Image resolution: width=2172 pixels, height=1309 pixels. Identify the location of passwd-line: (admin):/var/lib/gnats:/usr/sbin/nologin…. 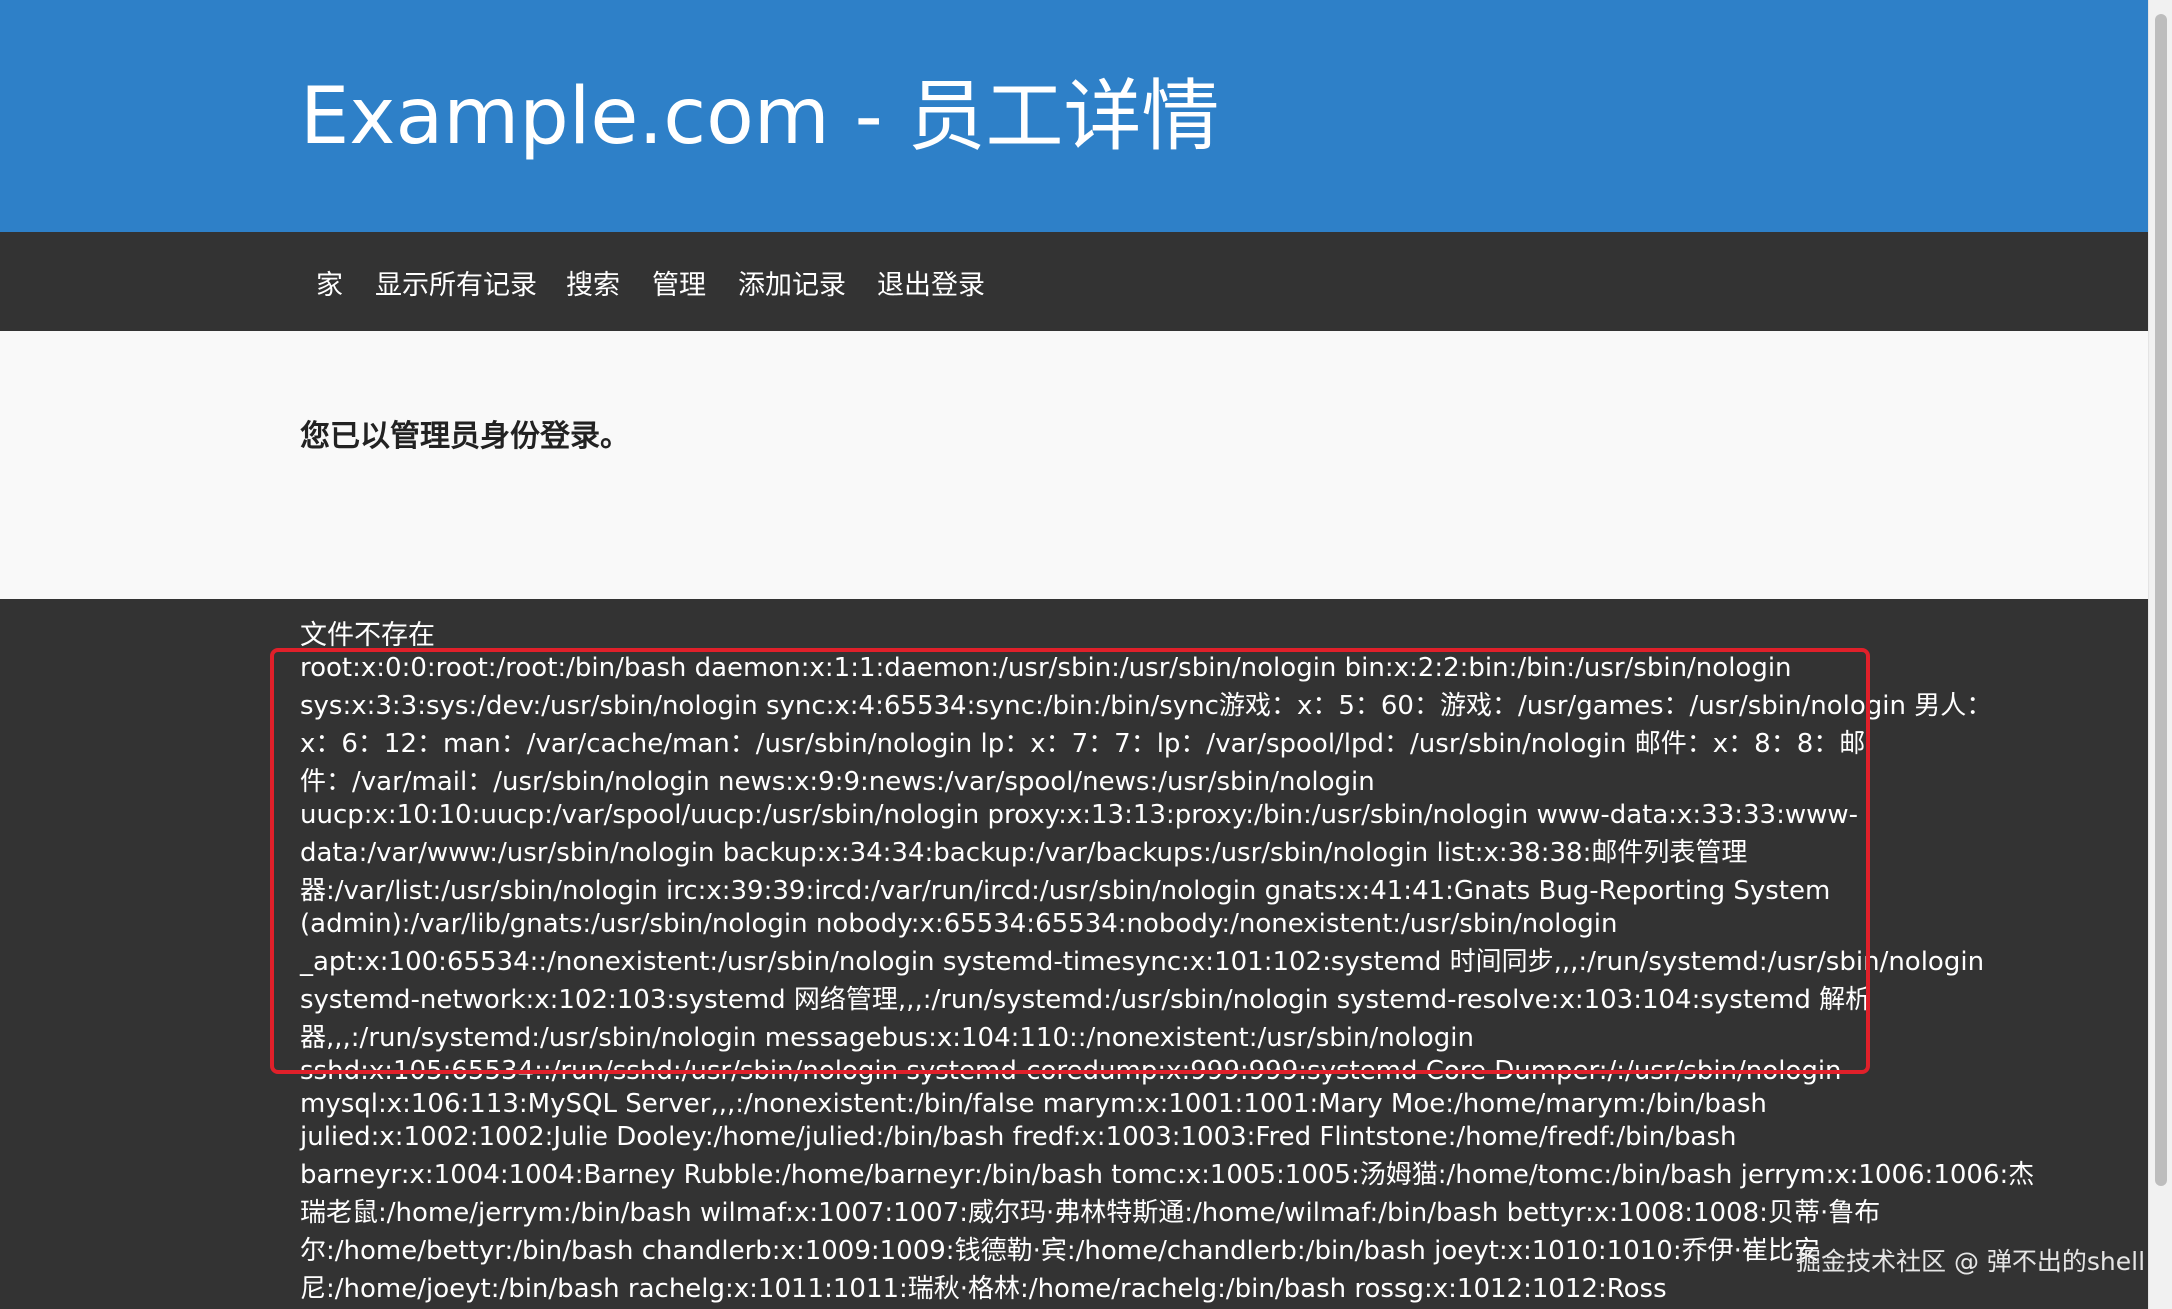
(959, 924).